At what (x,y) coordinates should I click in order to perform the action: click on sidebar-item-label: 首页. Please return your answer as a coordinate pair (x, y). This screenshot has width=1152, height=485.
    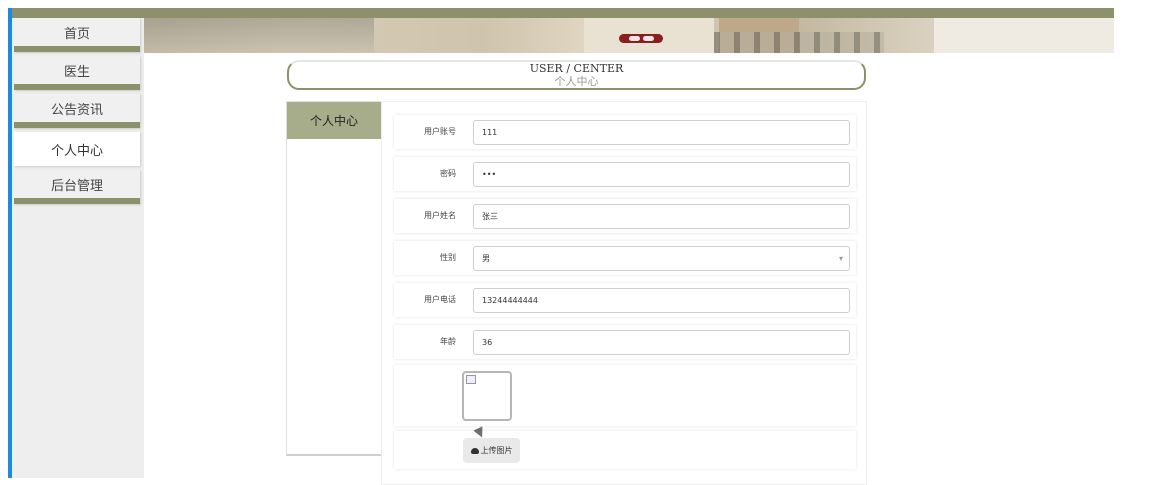
    Looking at the image, I should click on (76, 34).